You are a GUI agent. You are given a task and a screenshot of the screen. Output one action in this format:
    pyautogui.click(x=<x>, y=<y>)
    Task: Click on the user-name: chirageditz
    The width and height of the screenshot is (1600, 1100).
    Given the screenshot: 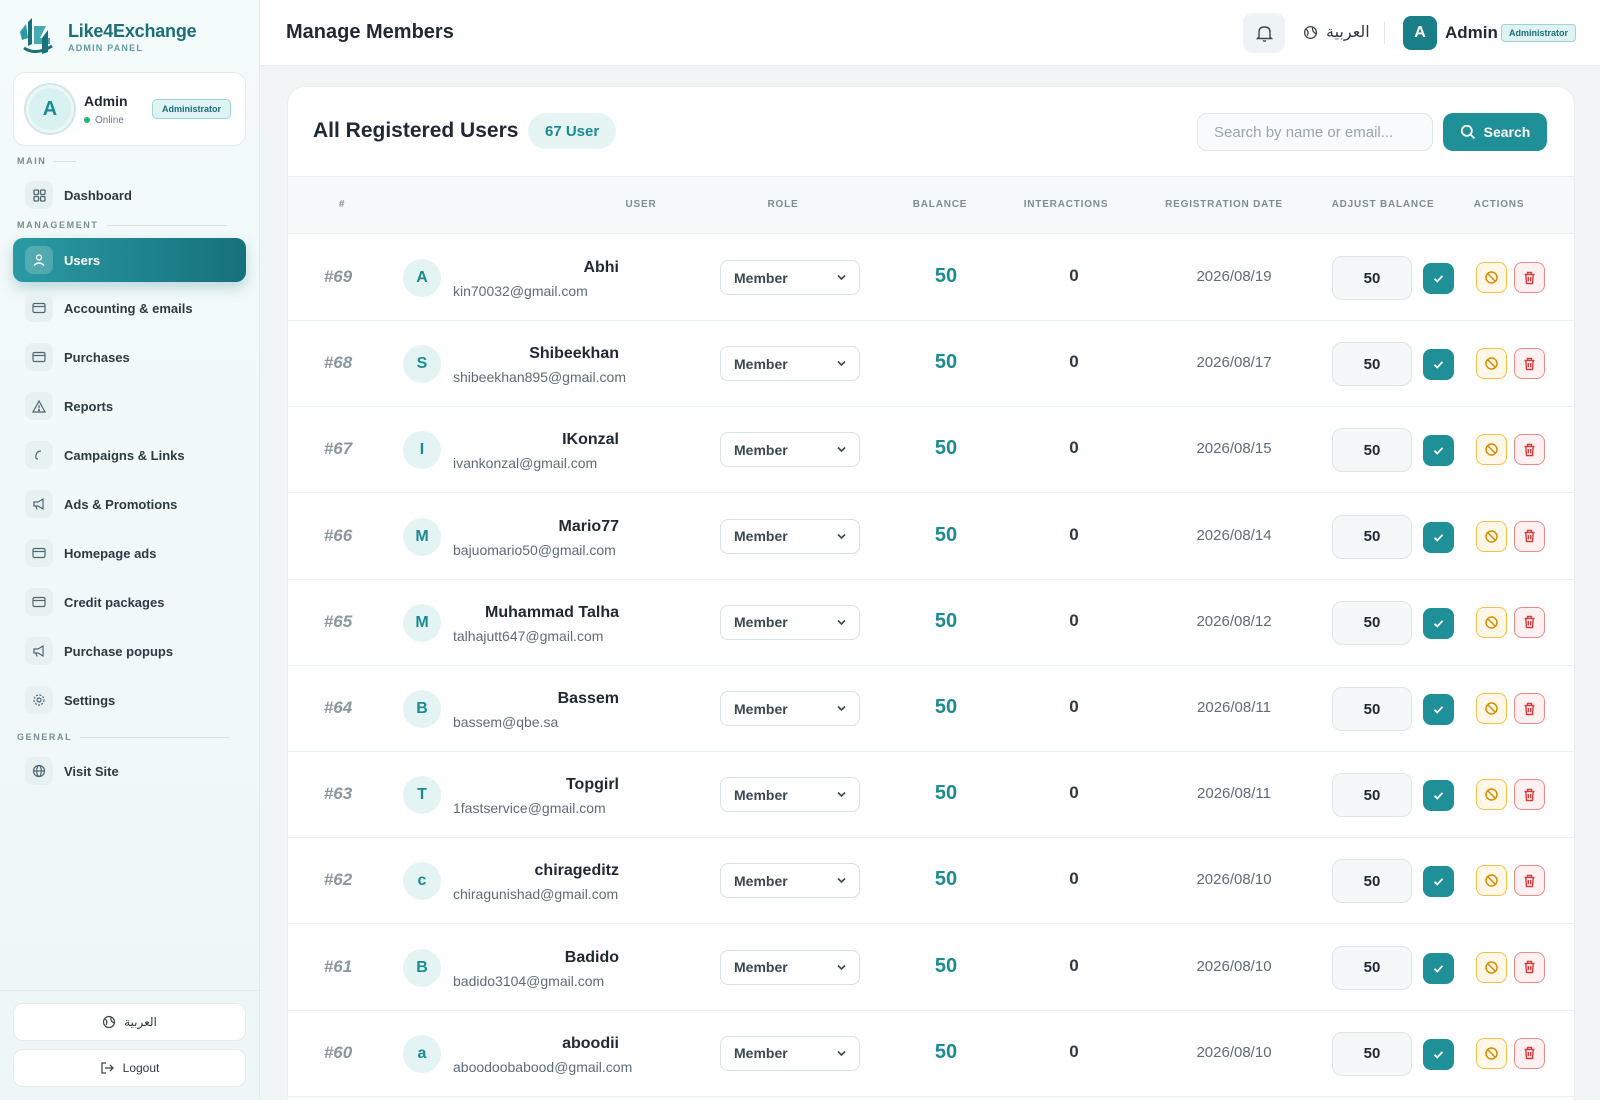 What is the action you would take?
    pyautogui.click(x=576, y=871)
    